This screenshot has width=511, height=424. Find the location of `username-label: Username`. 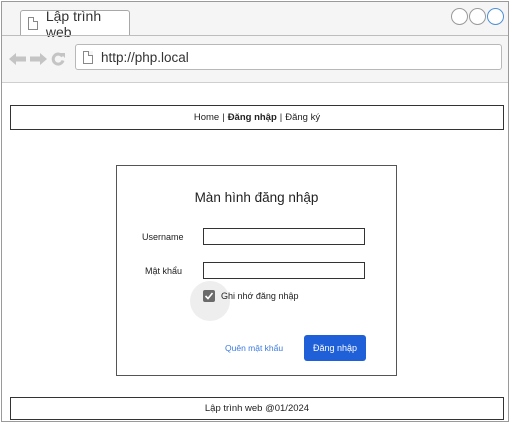

username-label: Username is located at coordinates (163, 237).